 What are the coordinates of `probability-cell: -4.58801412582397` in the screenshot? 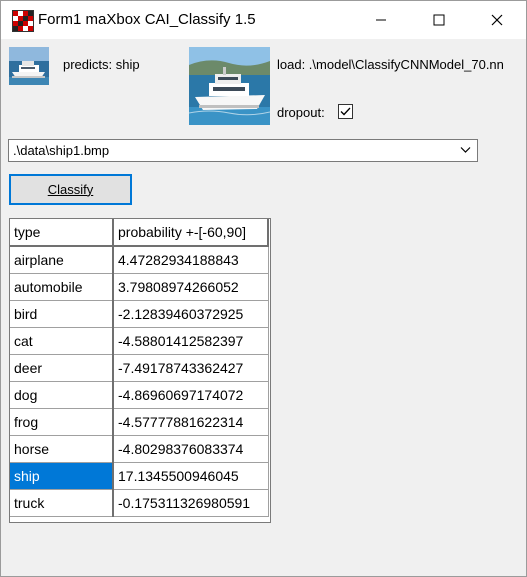 It's located at (191, 341).